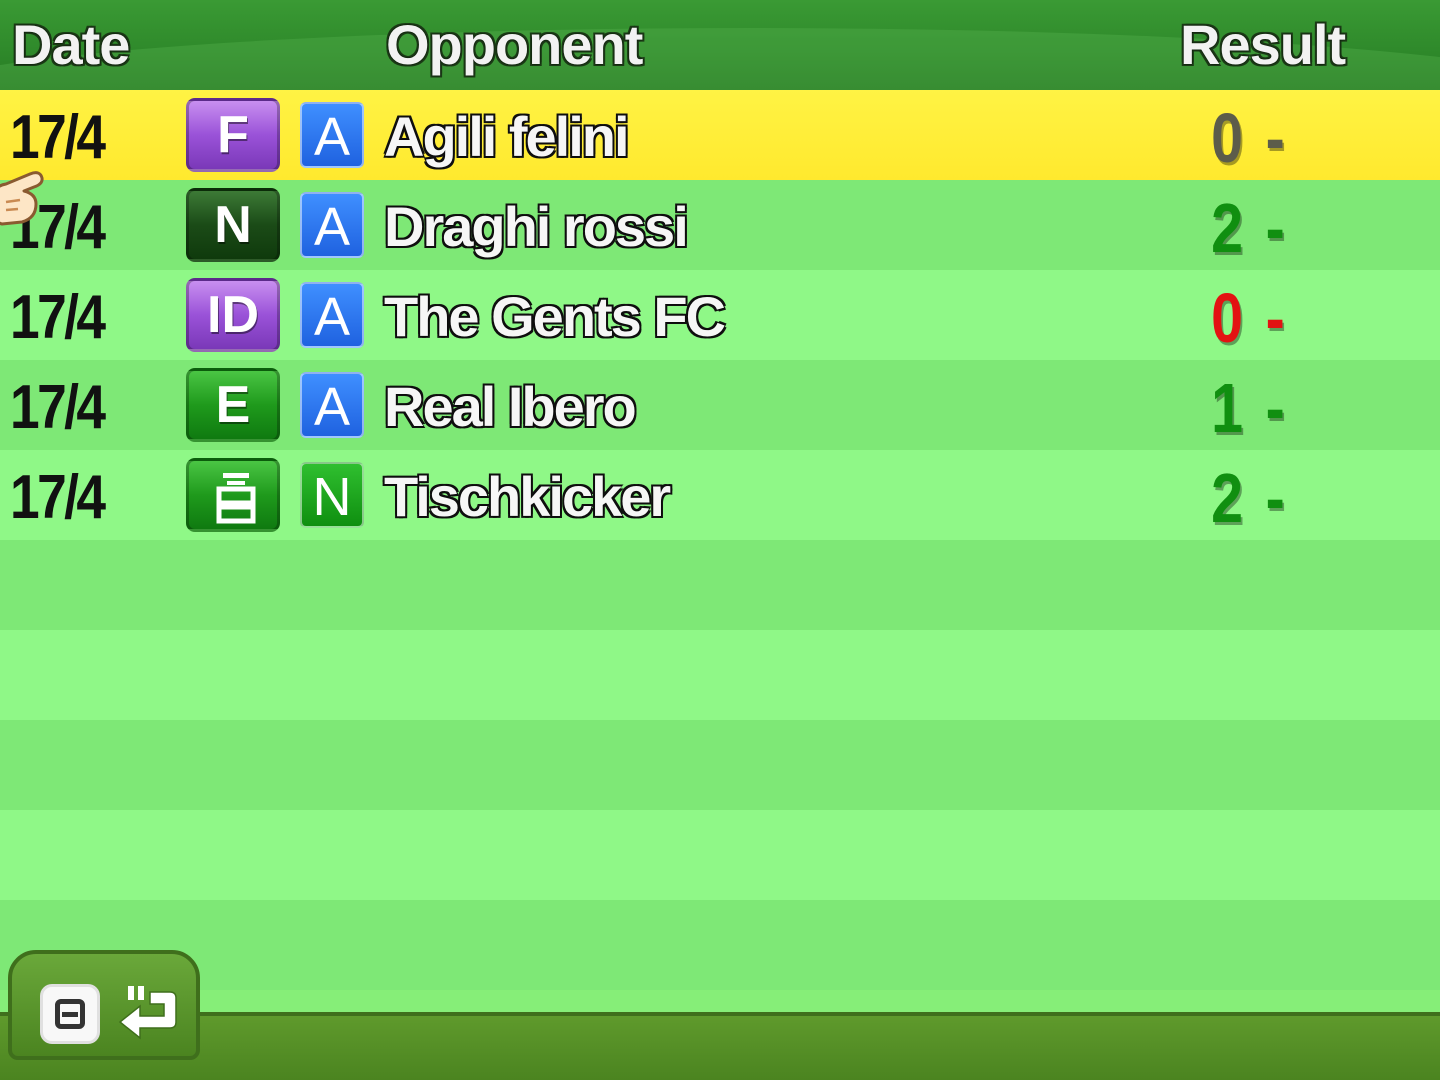  Describe the element at coordinates (514, 44) in the screenshot. I see `opponent-column-header: Opponent` at that location.